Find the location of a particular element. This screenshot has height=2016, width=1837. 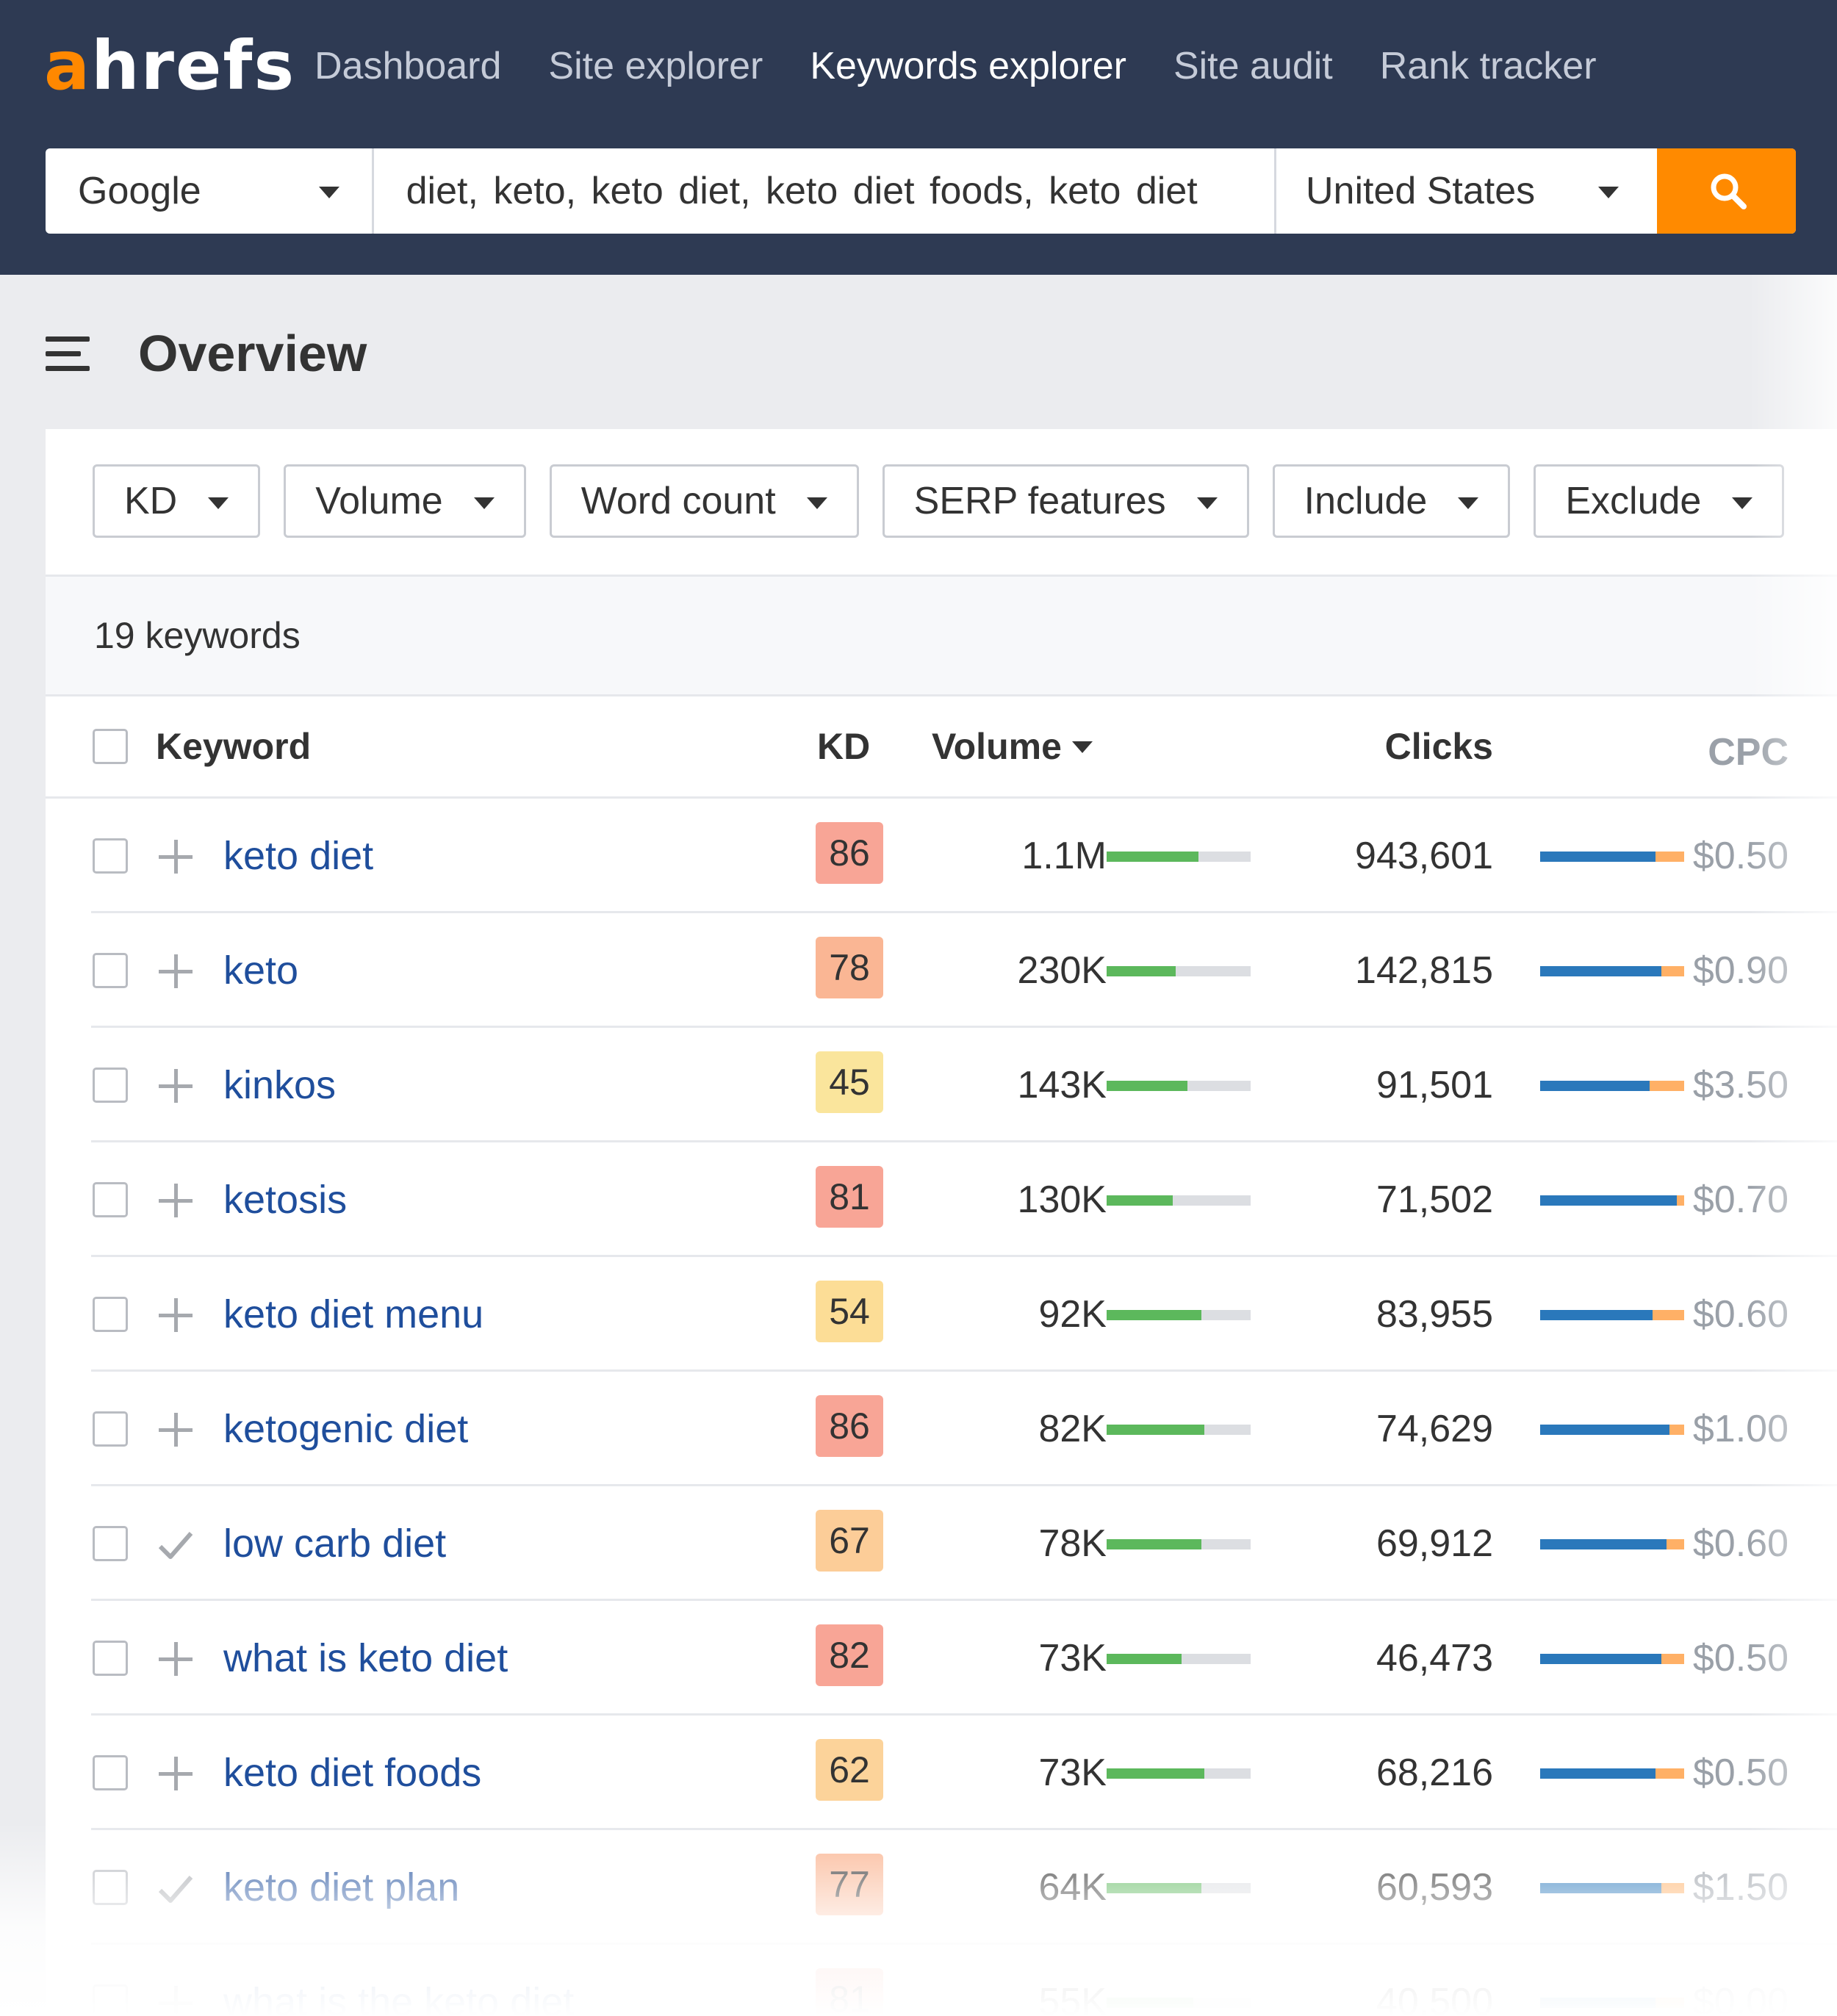

keyword-link: kinkos is located at coordinates (279, 1085).